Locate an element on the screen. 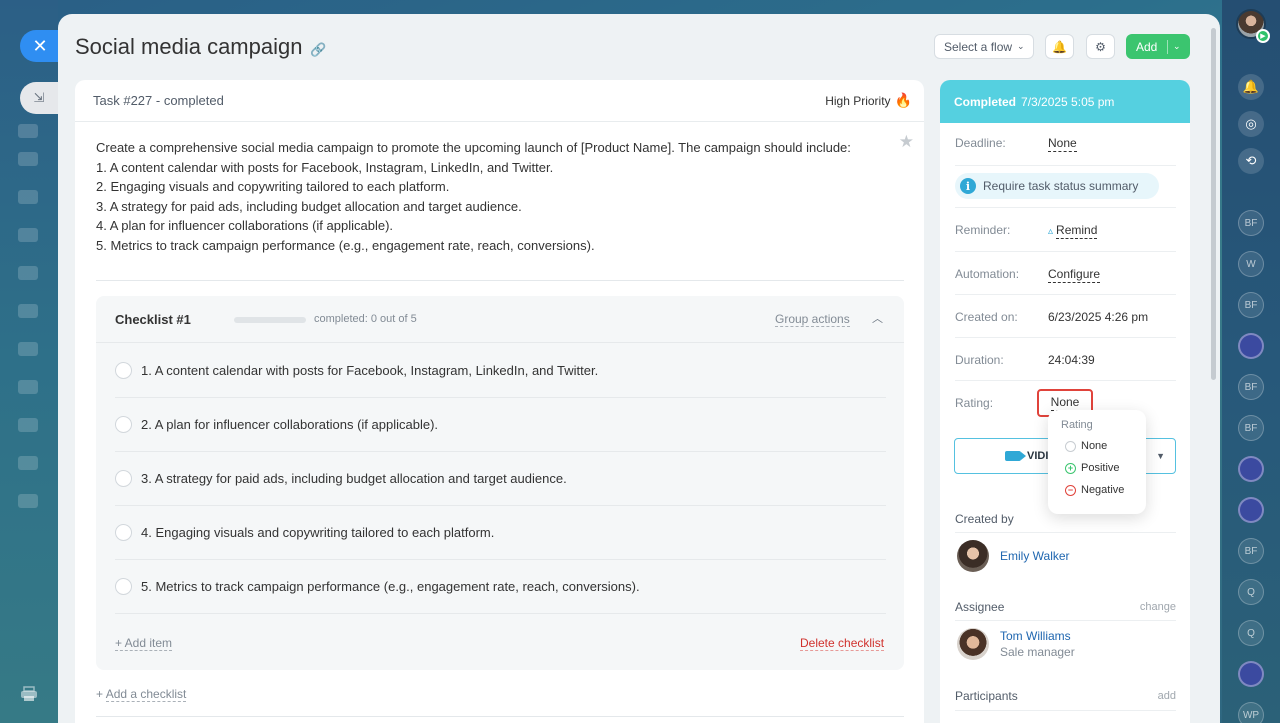 This screenshot has width=1280, height=723. follow-bell-button: 🔔 is located at coordinates (1059, 46).